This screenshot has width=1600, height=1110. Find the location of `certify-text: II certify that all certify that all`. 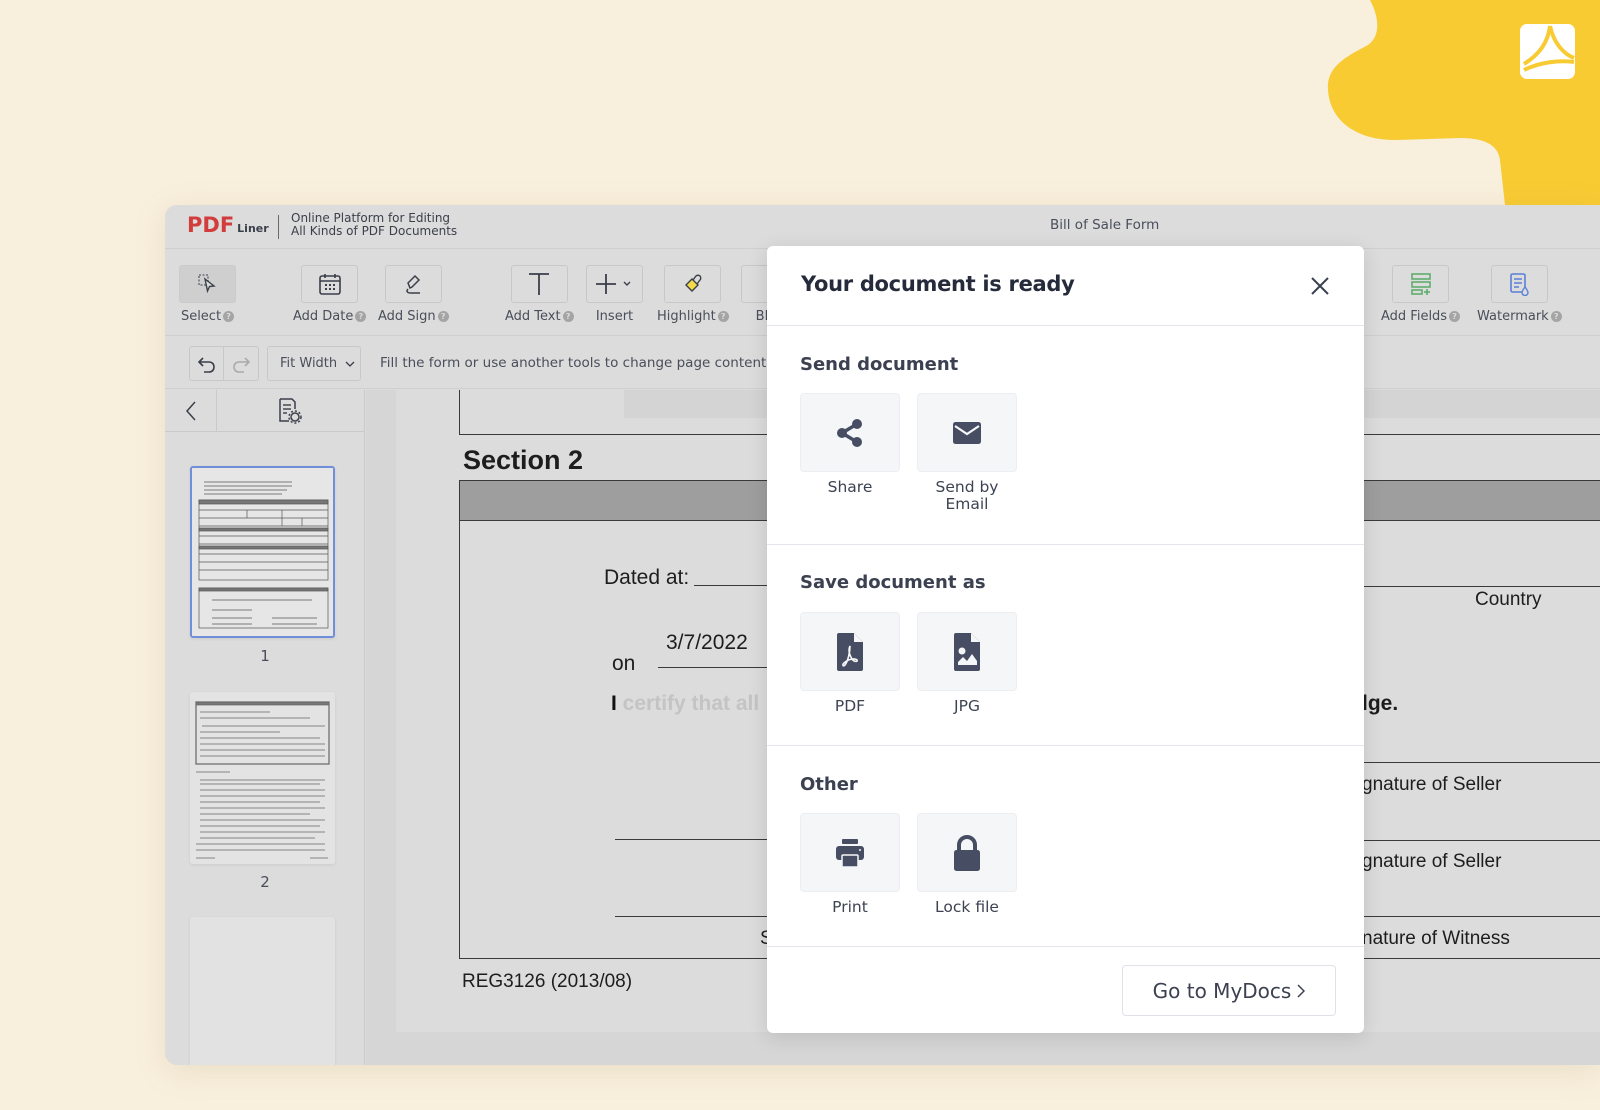

certify-text: II certify that all certify that all is located at coordinates (685, 703).